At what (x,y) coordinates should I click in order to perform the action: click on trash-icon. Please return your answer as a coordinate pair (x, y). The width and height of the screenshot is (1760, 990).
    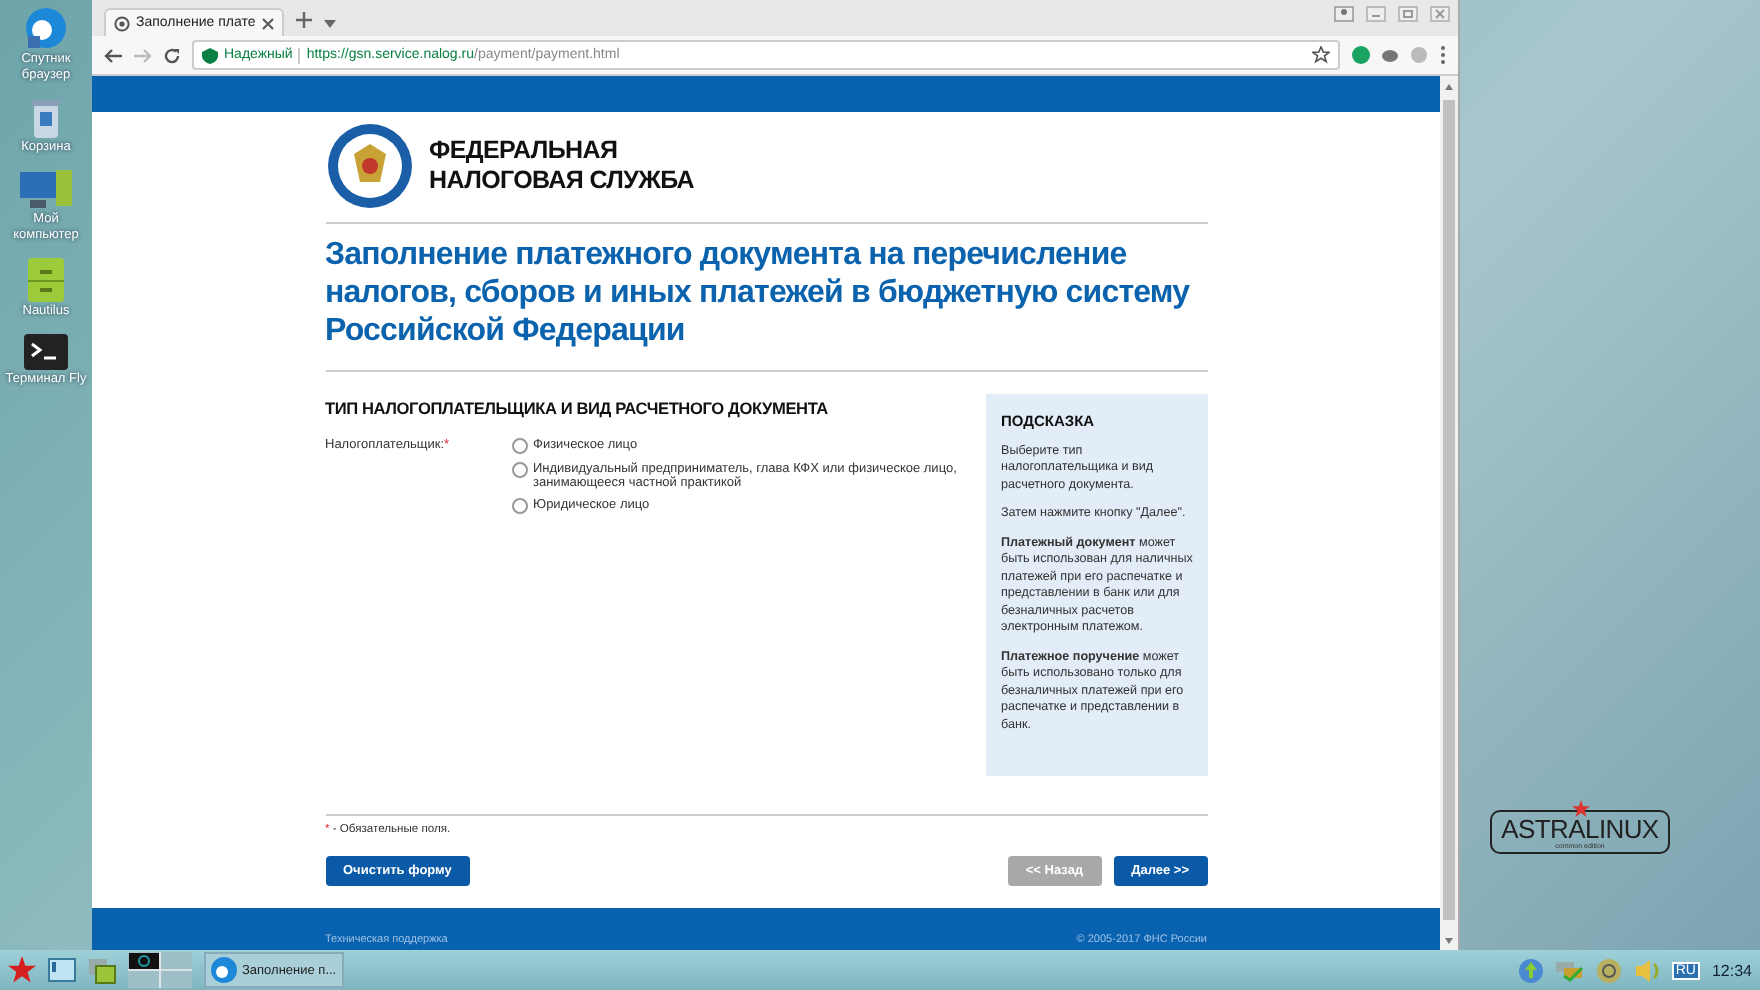
    Looking at the image, I should click on (46, 118).